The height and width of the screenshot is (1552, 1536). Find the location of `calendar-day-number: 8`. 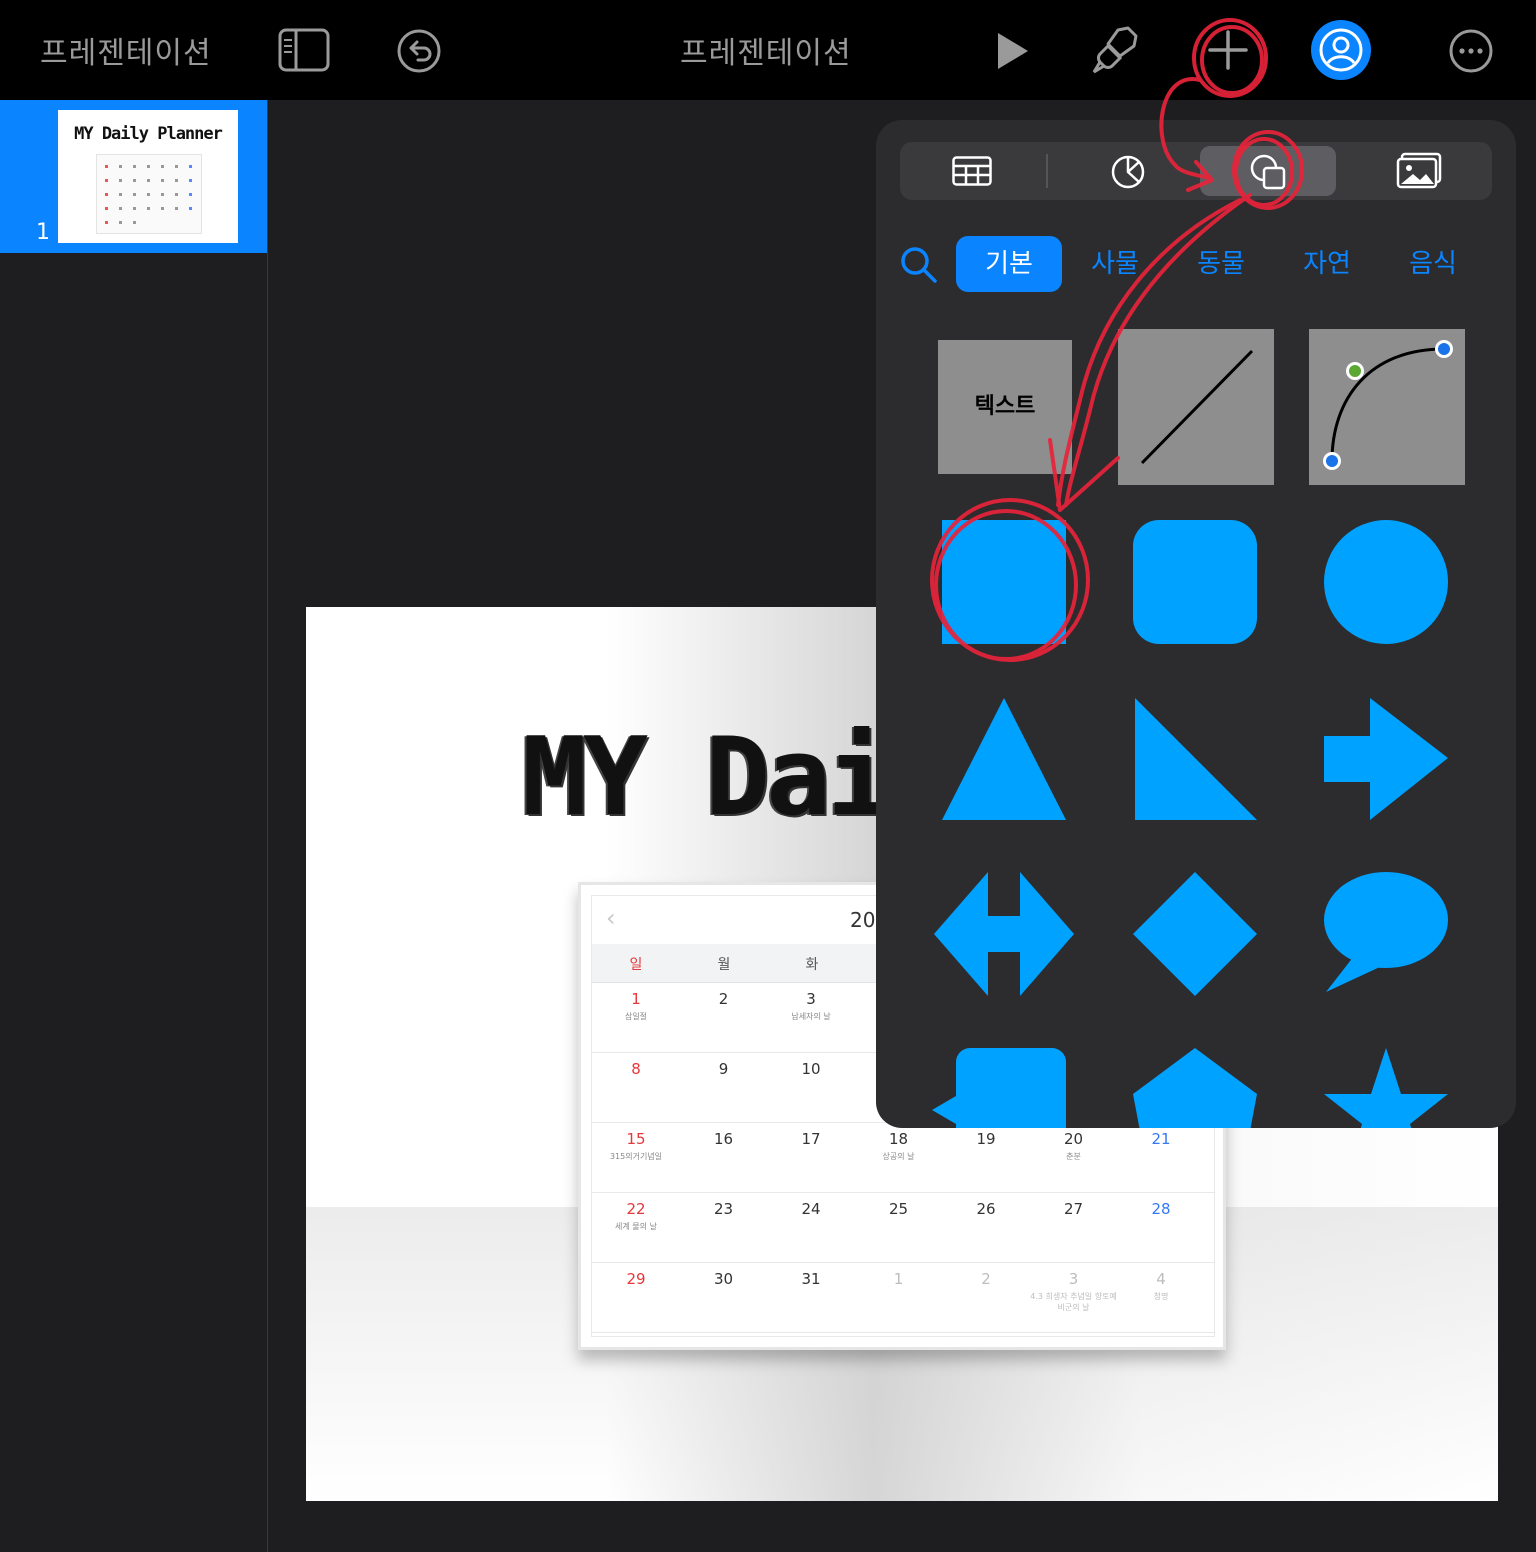

calendar-day-number: 8 is located at coordinates (636, 1069).